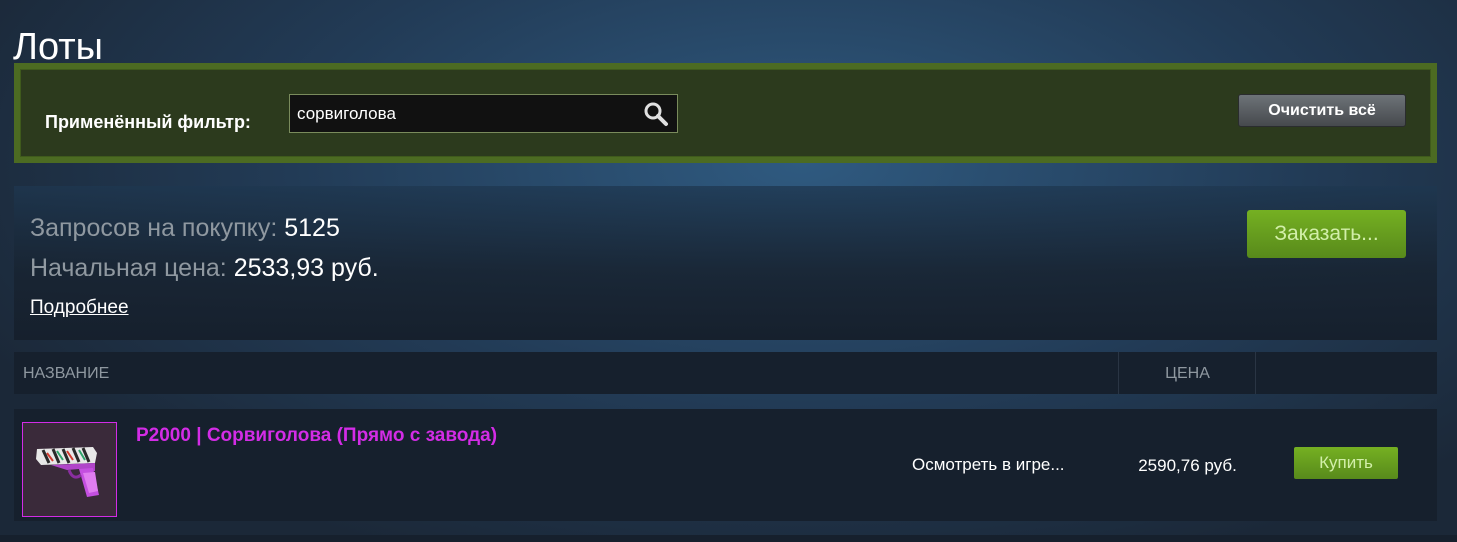 The width and height of the screenshot is (1457, 542). What do you see at coordinates (148, 122) in the screenshot?
I see `filter-label: Применённый фильтр:` at bounding box center [148, 122].